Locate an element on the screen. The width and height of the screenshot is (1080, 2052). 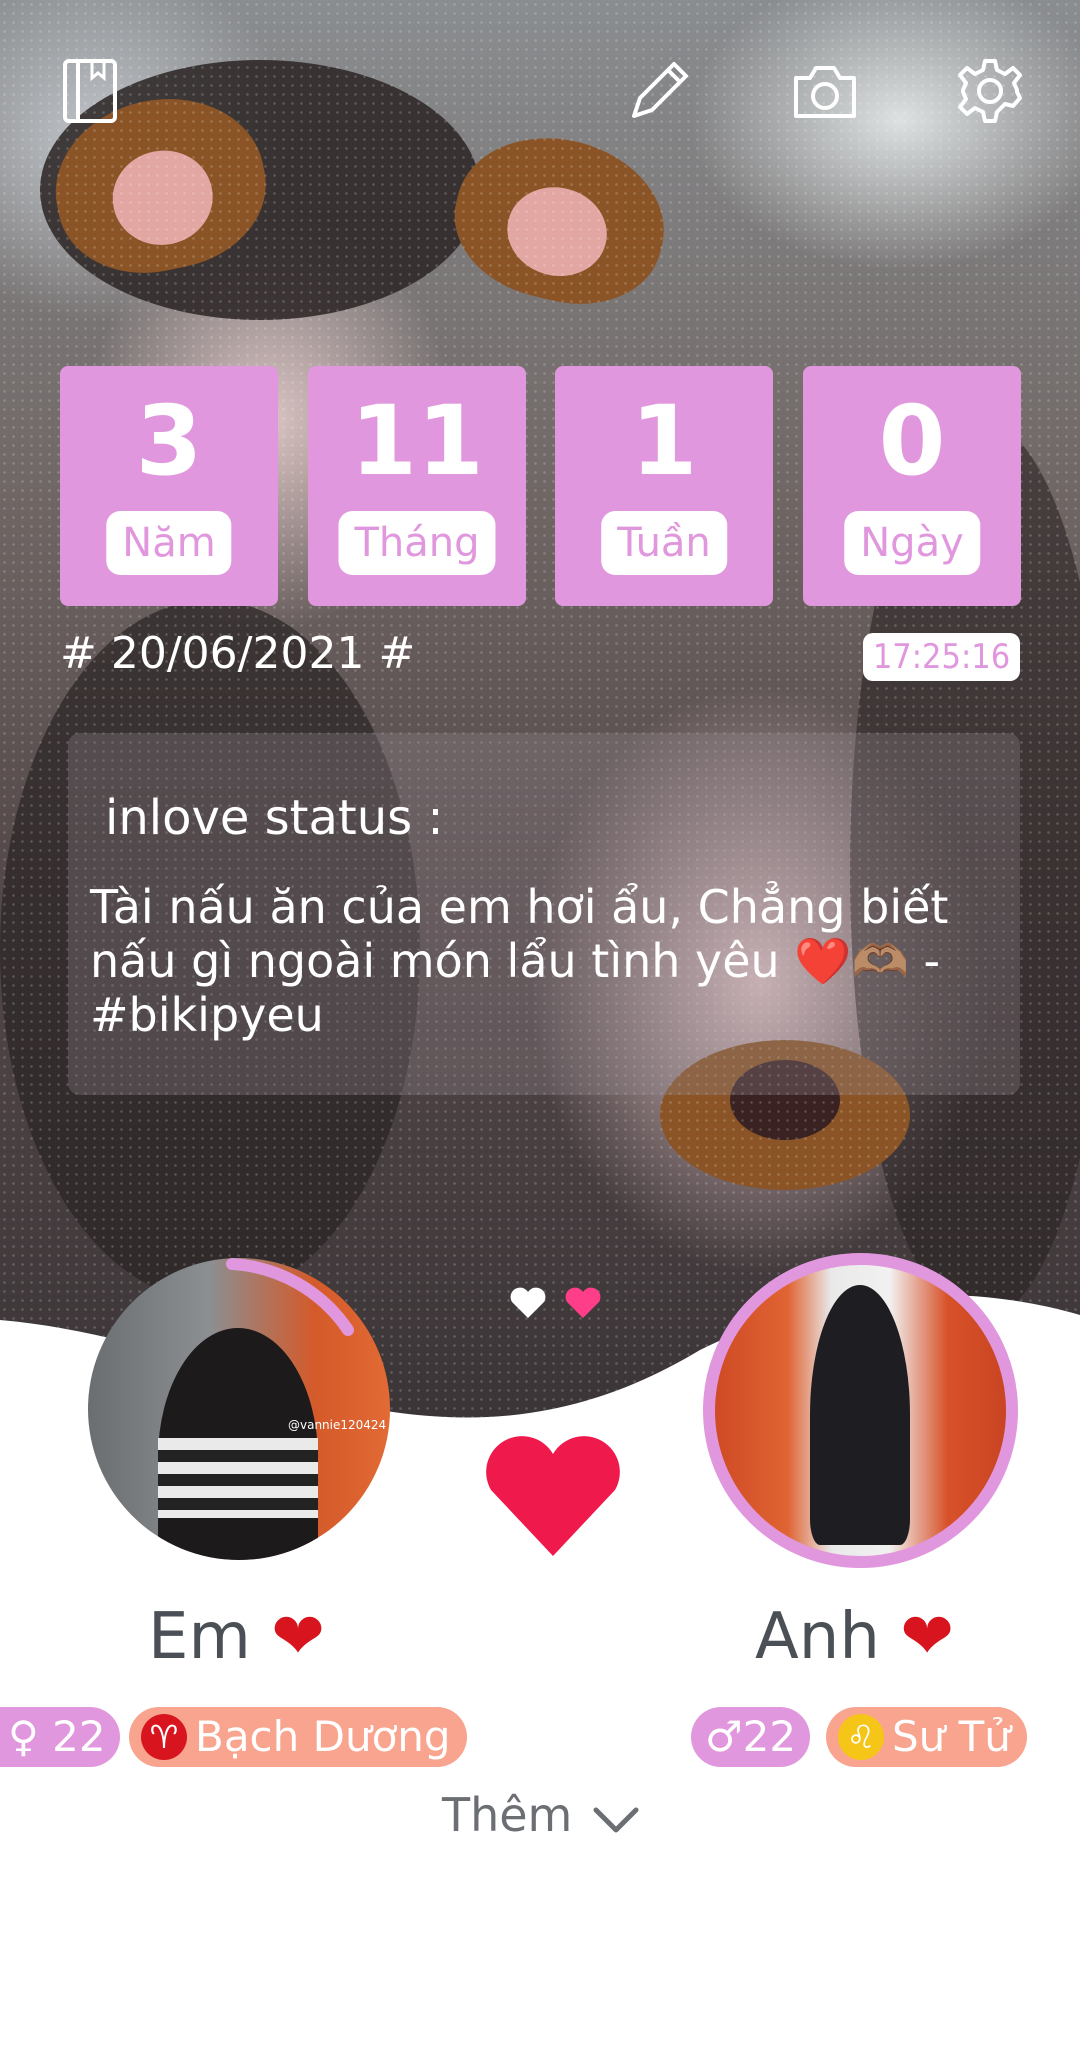
counter-weeks: 1 Tuần is located at coordinates (664, 486).